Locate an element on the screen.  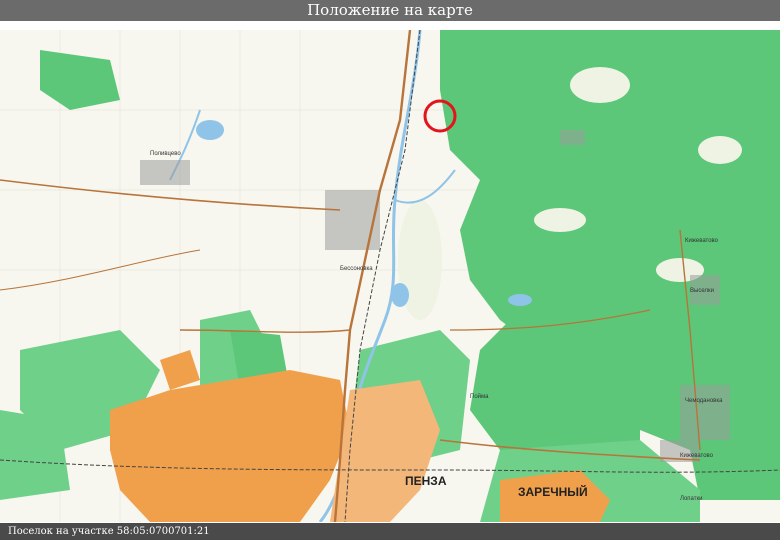
label-chemodanovka: Чемодановка is located at coordinates (704, 401).